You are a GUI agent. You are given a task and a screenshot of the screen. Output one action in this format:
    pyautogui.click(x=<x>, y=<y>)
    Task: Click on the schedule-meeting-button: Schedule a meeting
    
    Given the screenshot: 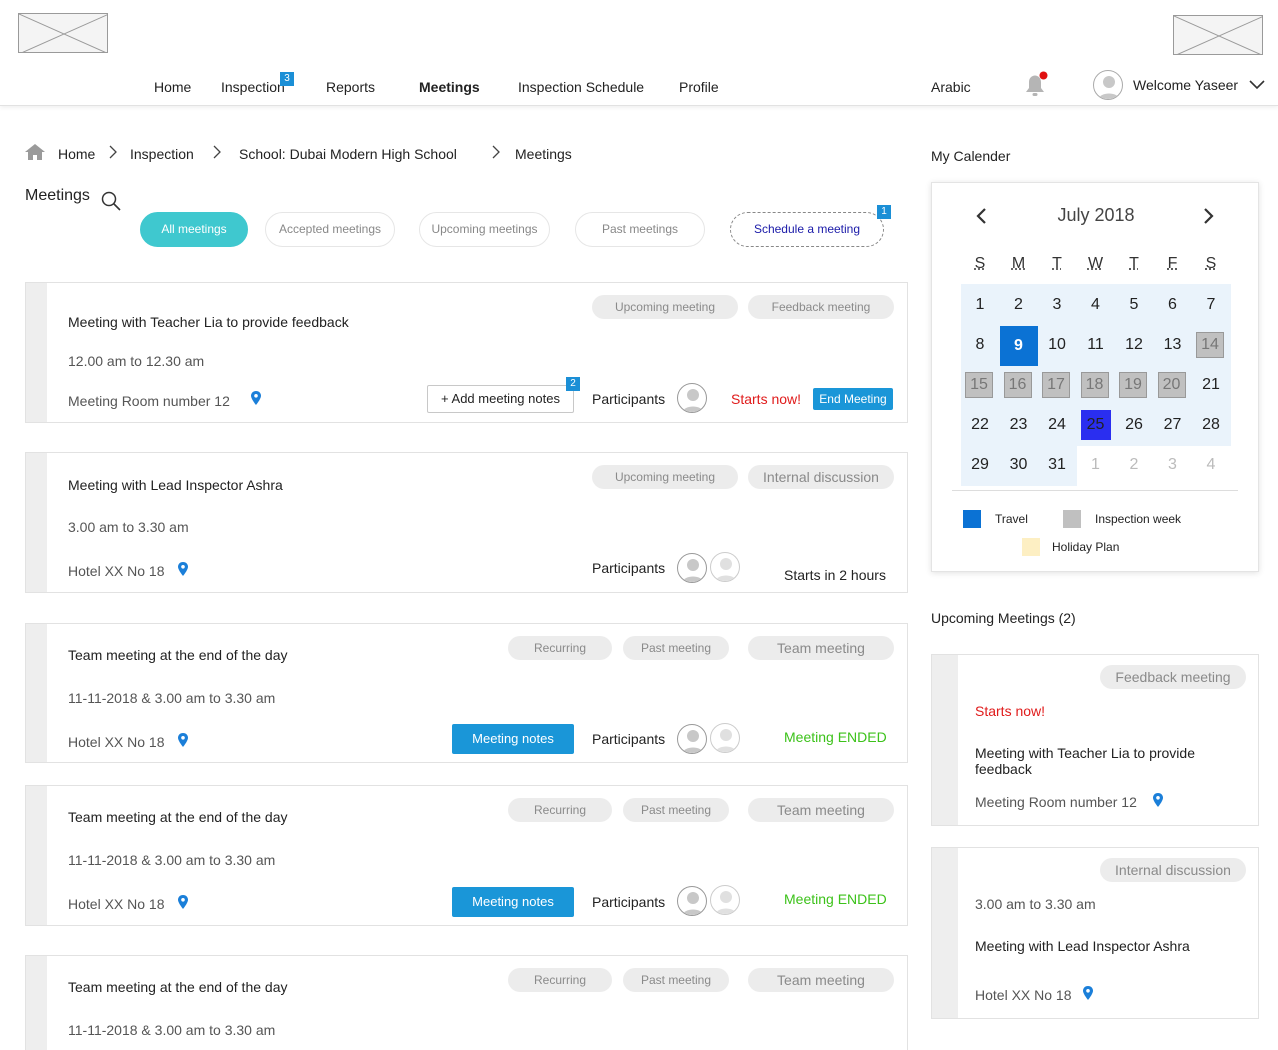 What is the action you would take?
    pyautogui.click(x=807, y=229)
    